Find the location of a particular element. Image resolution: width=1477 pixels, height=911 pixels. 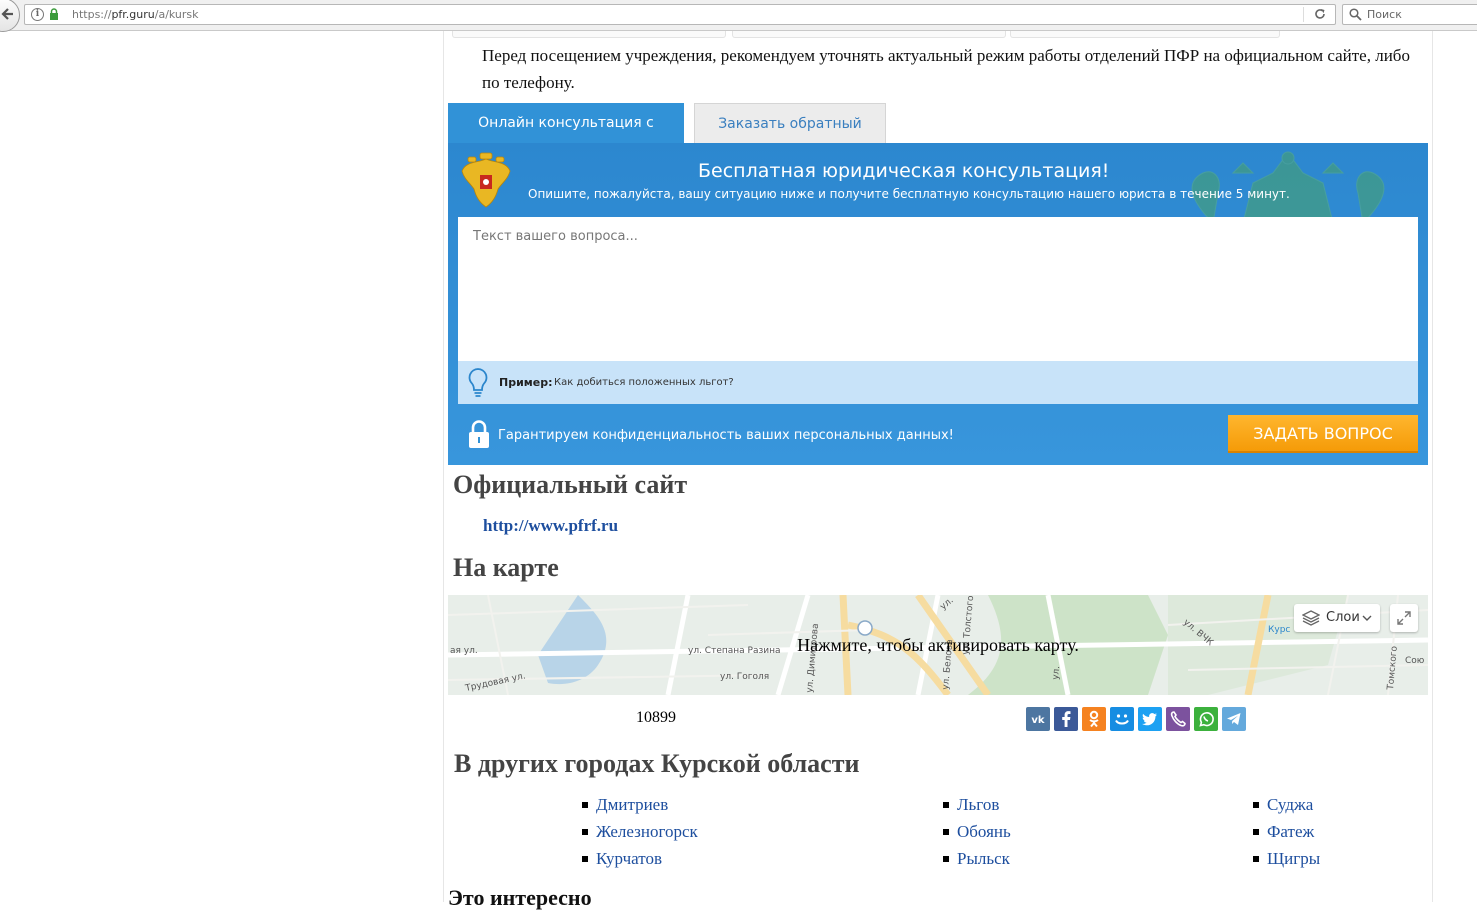

vk-icon: vk is located at coordinates (1038, 719).